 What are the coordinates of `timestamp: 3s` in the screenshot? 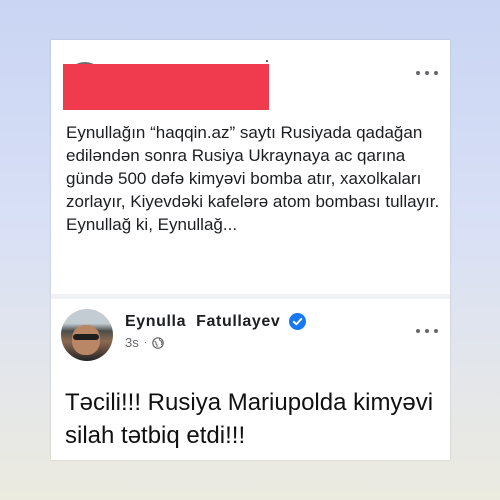 It's located at (132, 342).